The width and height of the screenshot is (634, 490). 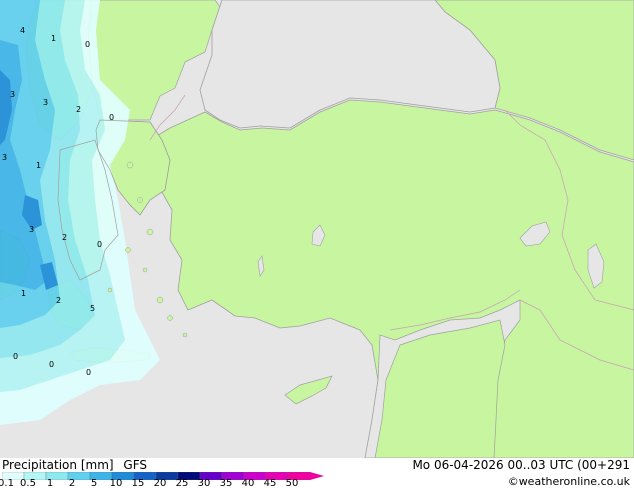 What do you see at coordinates (160, 483) in the screenshot?
I see `scale-label: 20` at bounding box center [160, 483].